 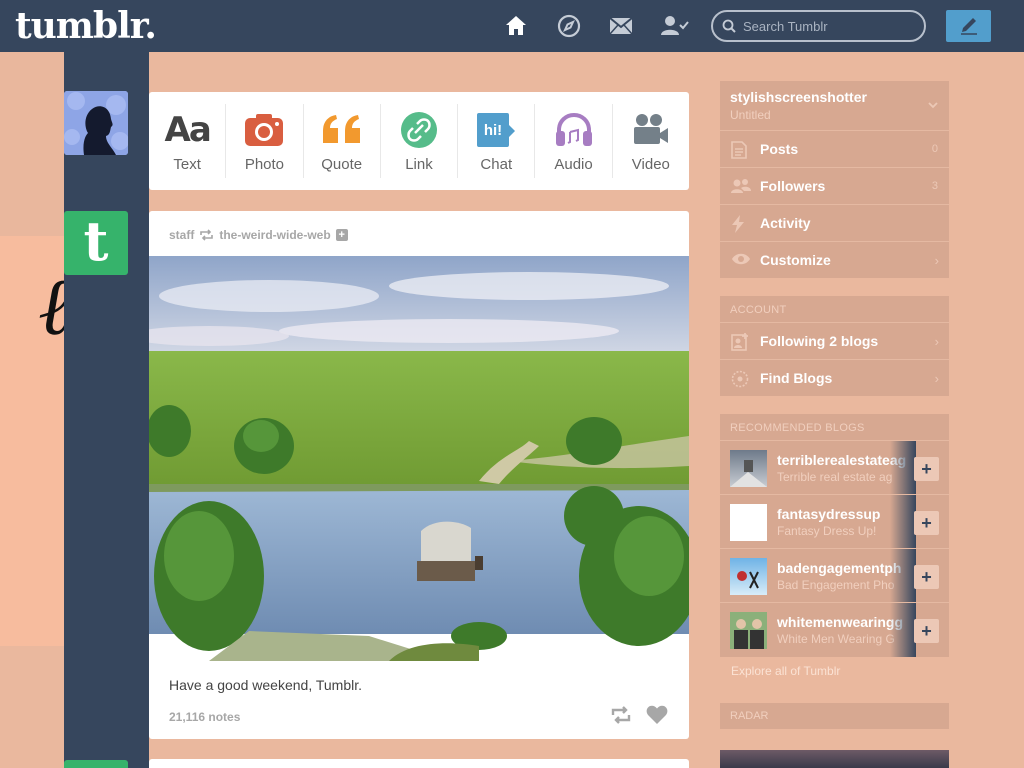 I want to click on account-heading: ACCOUNT, so click(x=758, y=310).